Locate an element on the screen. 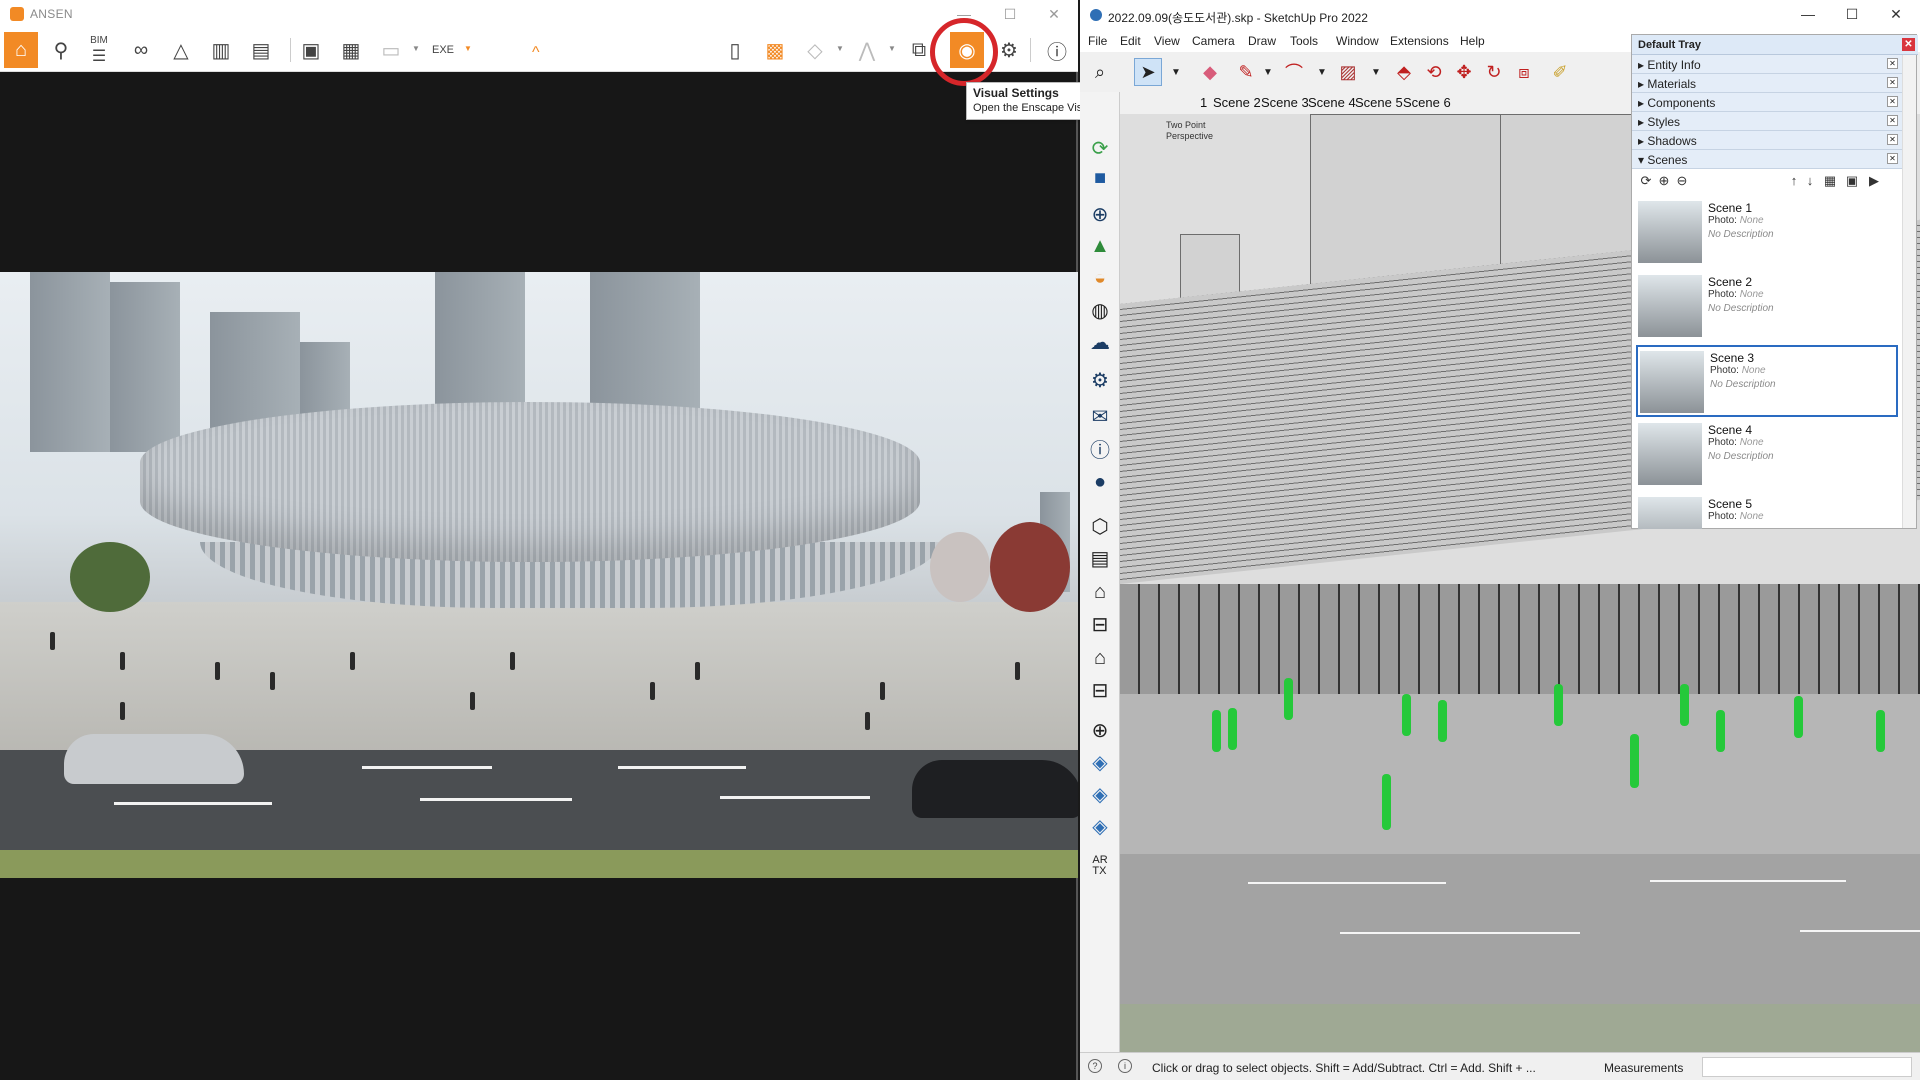 This screenshot has width=1920, height=1080. menu-window: Window is located at coordinates (1357, 41).